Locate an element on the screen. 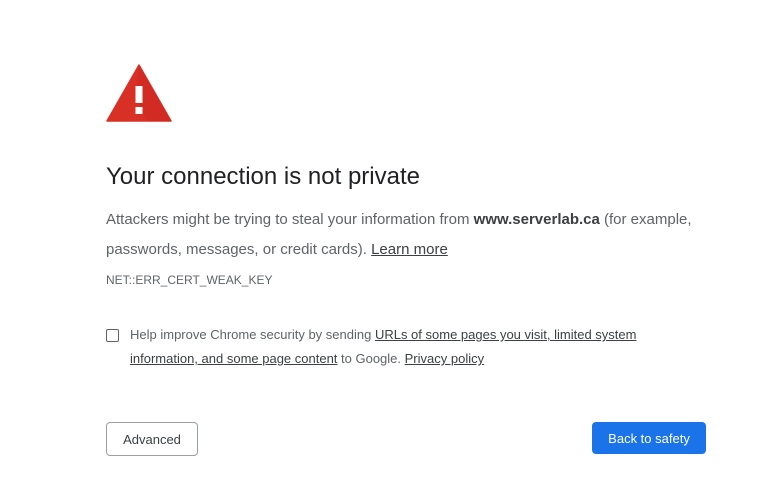  site-domain: www.serverlab.ca is located at coordinates (536, 219).